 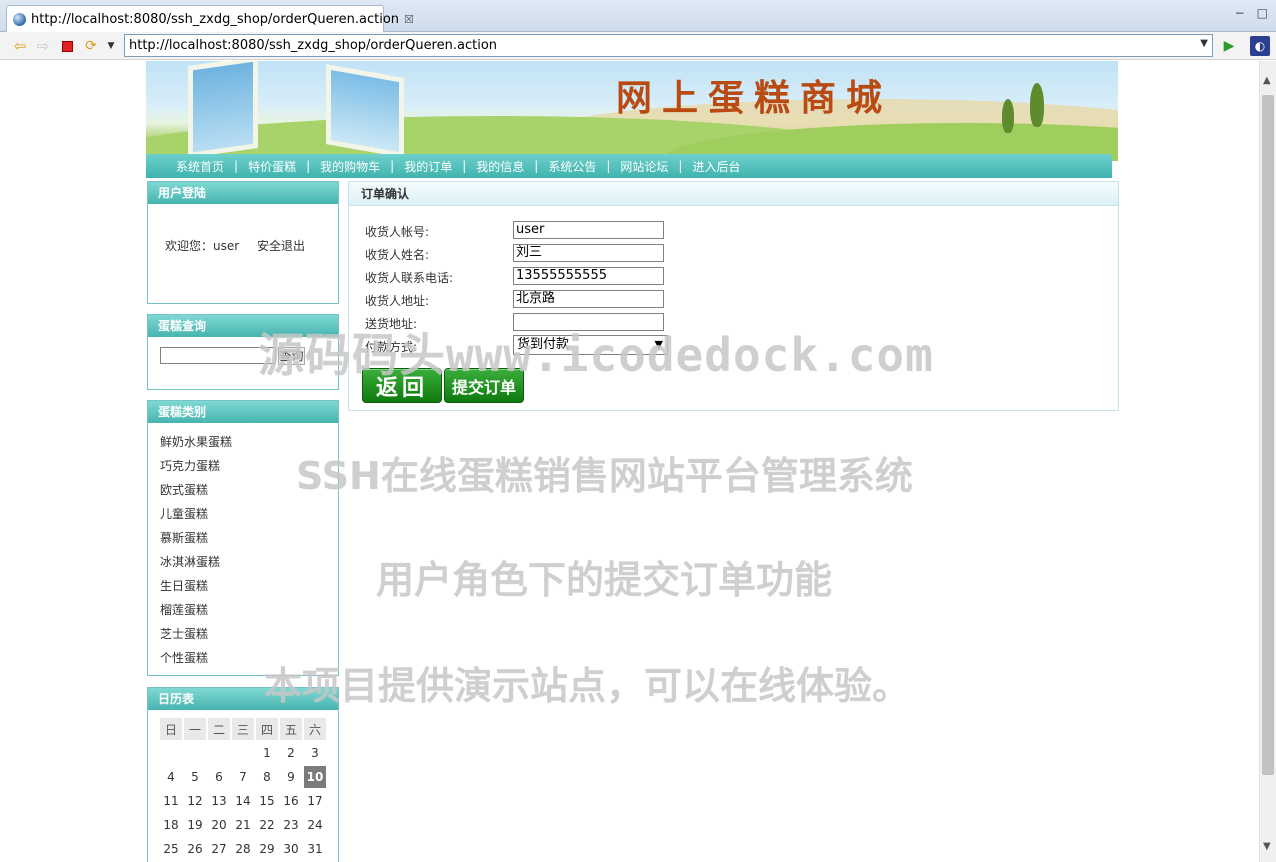 I want to click on category-link: 生日蛋糕, so click(x=249, y=586).